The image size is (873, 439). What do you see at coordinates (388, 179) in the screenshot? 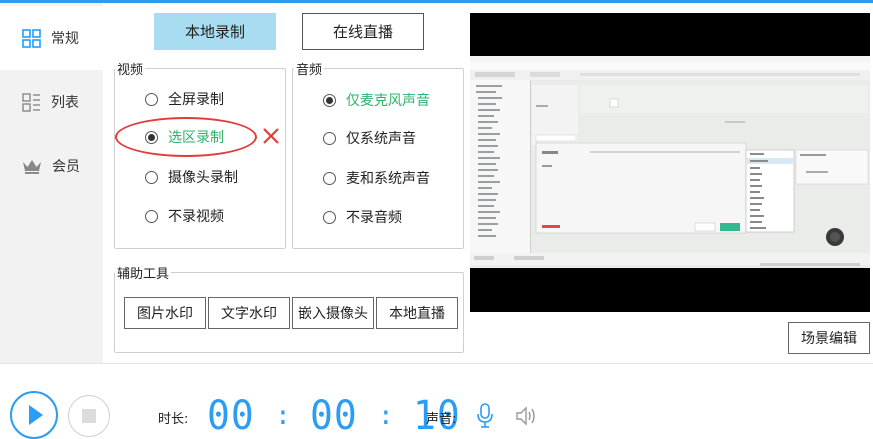
I see `radio-label: 麦和系统声音` at bounding box center [388, 179].